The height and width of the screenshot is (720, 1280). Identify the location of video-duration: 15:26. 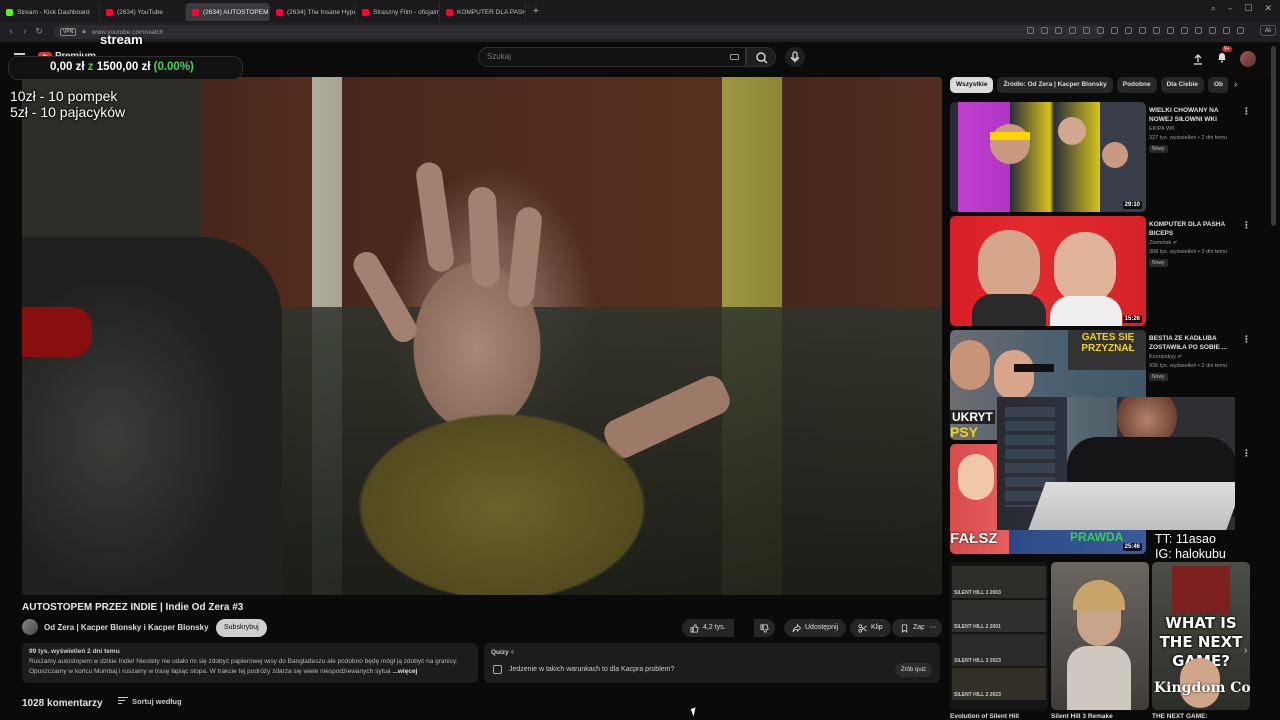
(1132, 319).